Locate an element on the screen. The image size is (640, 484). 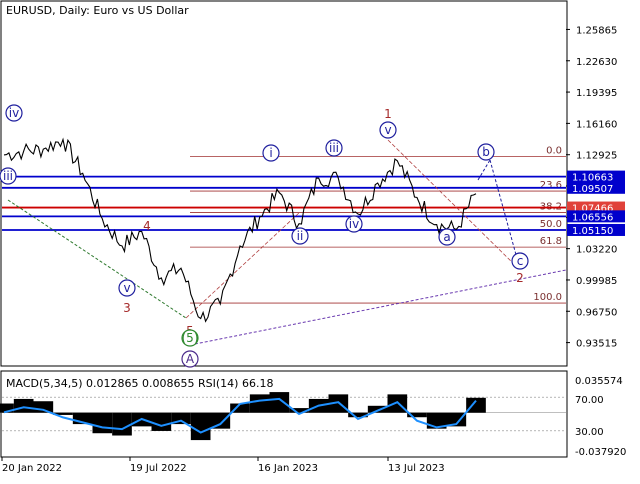
price-axis-label: 1.19395 is located at coordinates (596, 93).